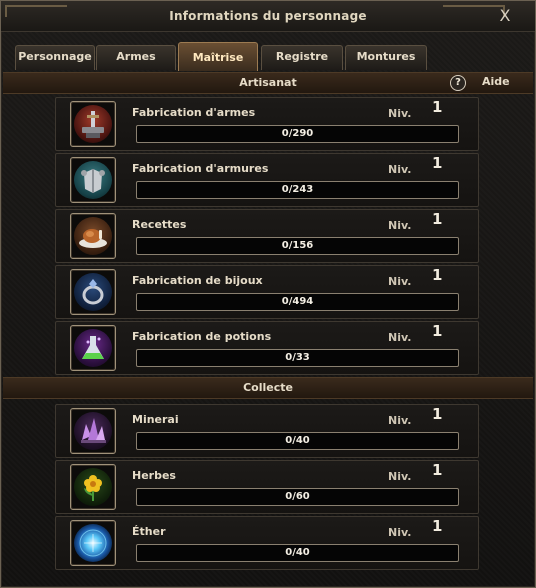 The height and width of the screenshot is (588, 536). Describe the element at coordinates (218, 56) in the screenshot. I see `tab-maitrise: Maîtrise` at that location.